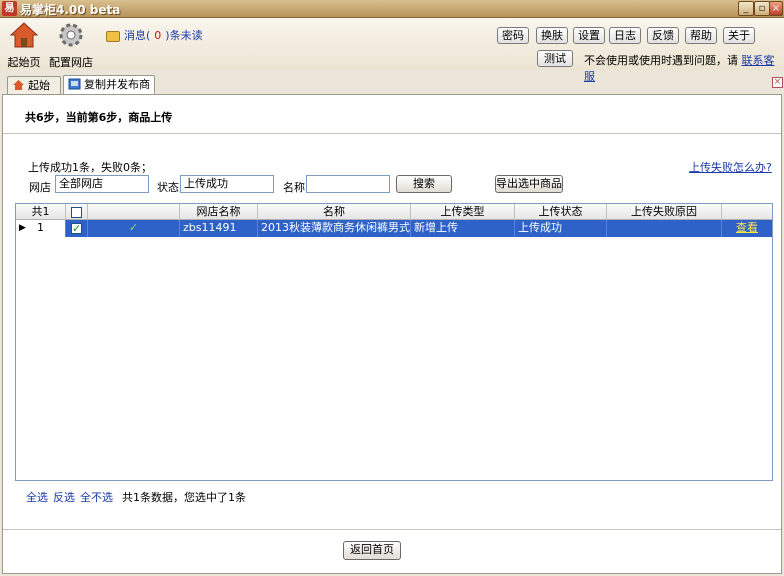  What do you see at coordinates (730, 167) in the screenshot?
I see `upload-failure-help-link: 上传失败怎么办?` at bounding box center [730, 167].